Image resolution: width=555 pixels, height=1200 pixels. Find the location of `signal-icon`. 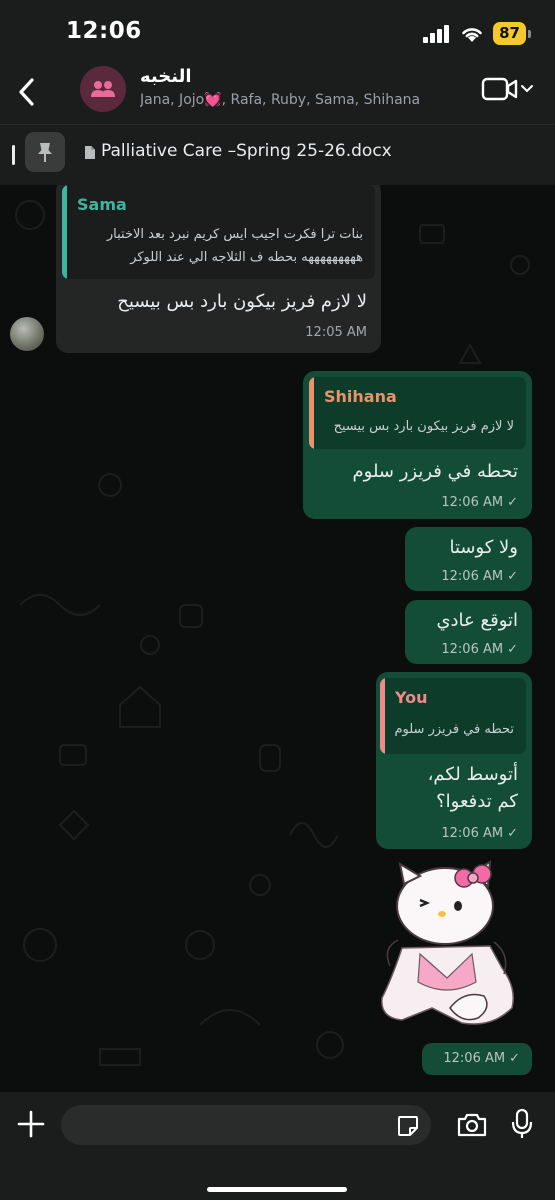

signal-icon is located at coordinates (436, 33).